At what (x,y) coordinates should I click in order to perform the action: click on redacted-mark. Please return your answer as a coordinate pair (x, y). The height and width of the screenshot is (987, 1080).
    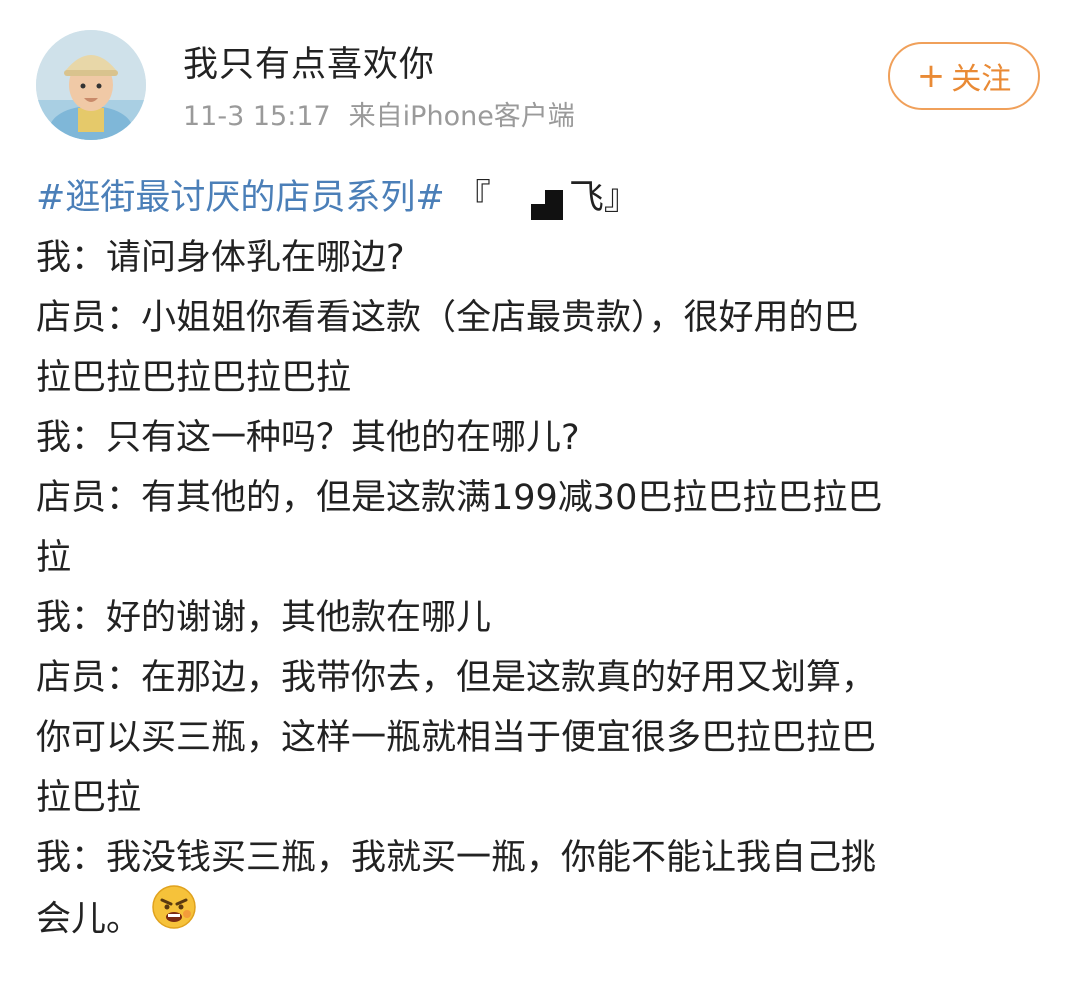
    Looking at the image, I should click on (546, 205).